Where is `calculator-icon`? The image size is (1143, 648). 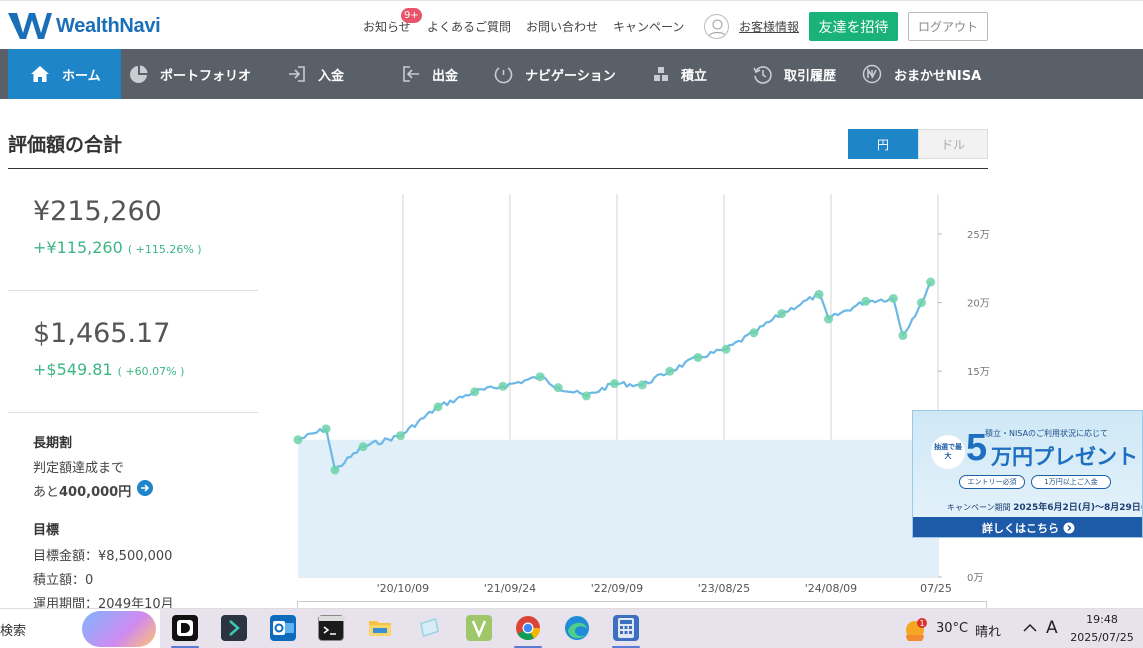
calculator-icon is located at coordinates (626, 628).